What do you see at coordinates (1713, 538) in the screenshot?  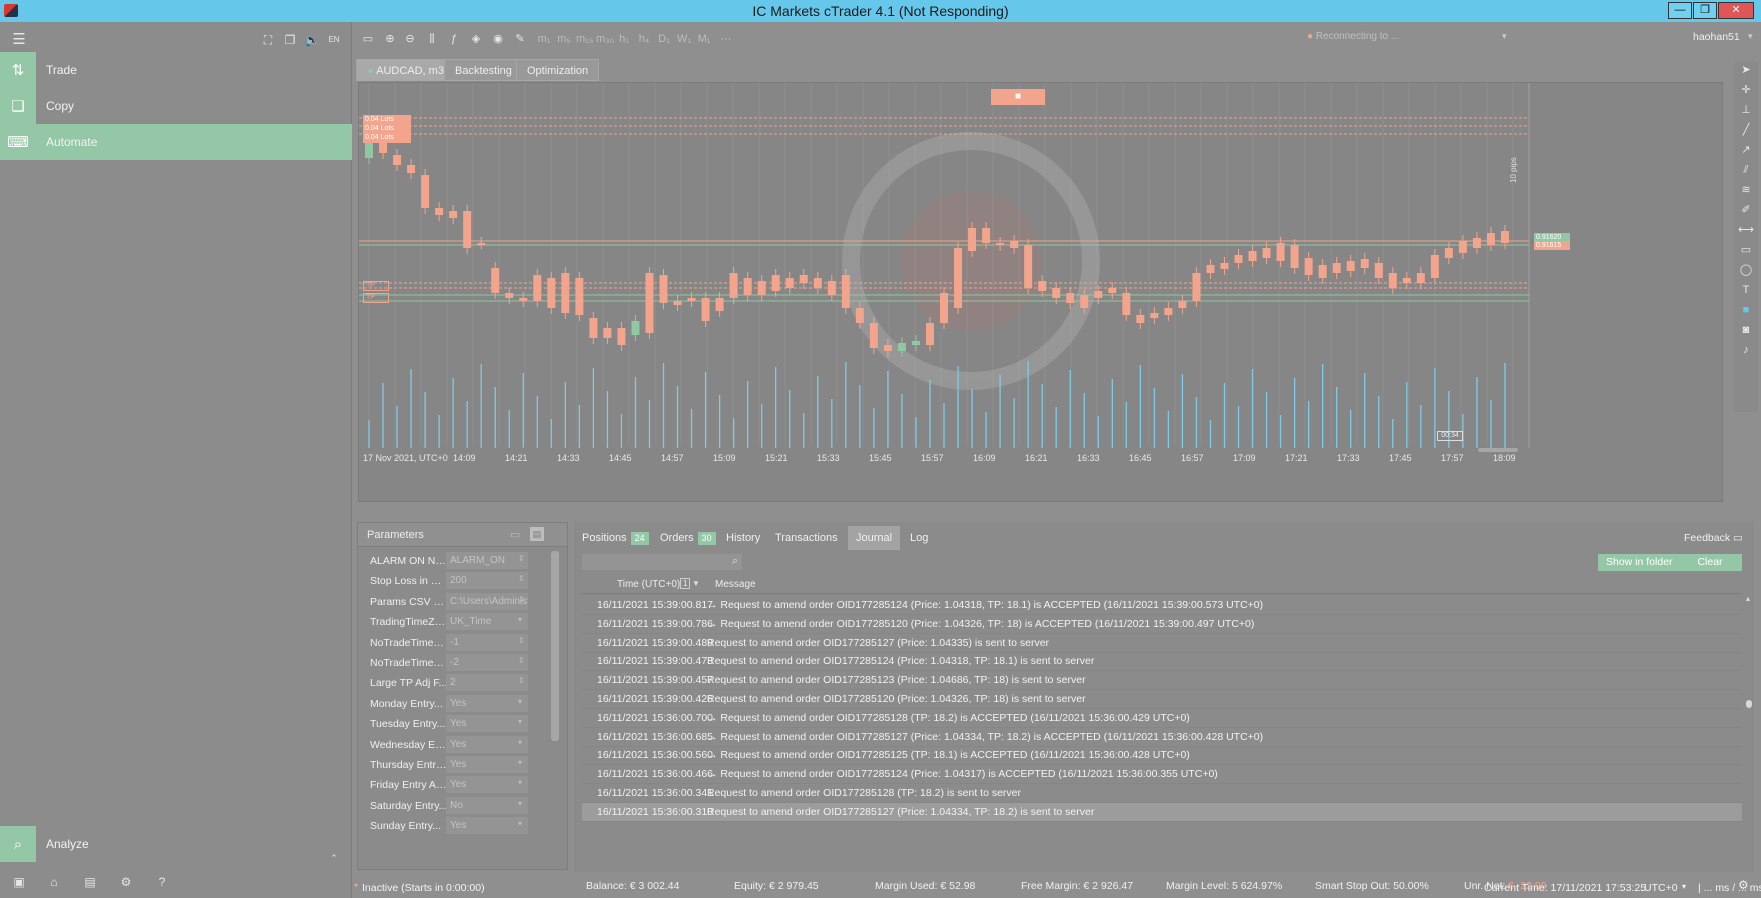 I see `feedback-link: Feedback ▭` at bounding box center [1713, 538].